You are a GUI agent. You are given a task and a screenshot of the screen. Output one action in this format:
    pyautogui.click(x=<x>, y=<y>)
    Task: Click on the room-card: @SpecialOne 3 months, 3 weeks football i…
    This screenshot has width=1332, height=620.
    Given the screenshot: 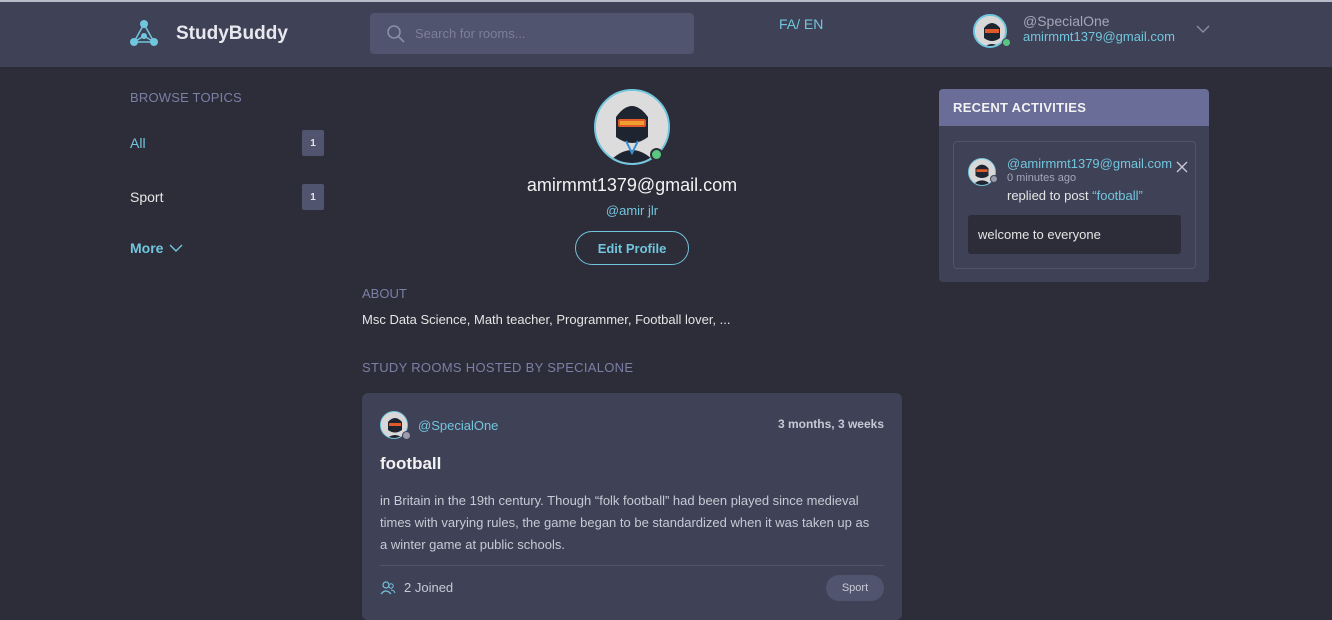 What is the action you would take?
    pyautogui.click(x=632, y=506)
    